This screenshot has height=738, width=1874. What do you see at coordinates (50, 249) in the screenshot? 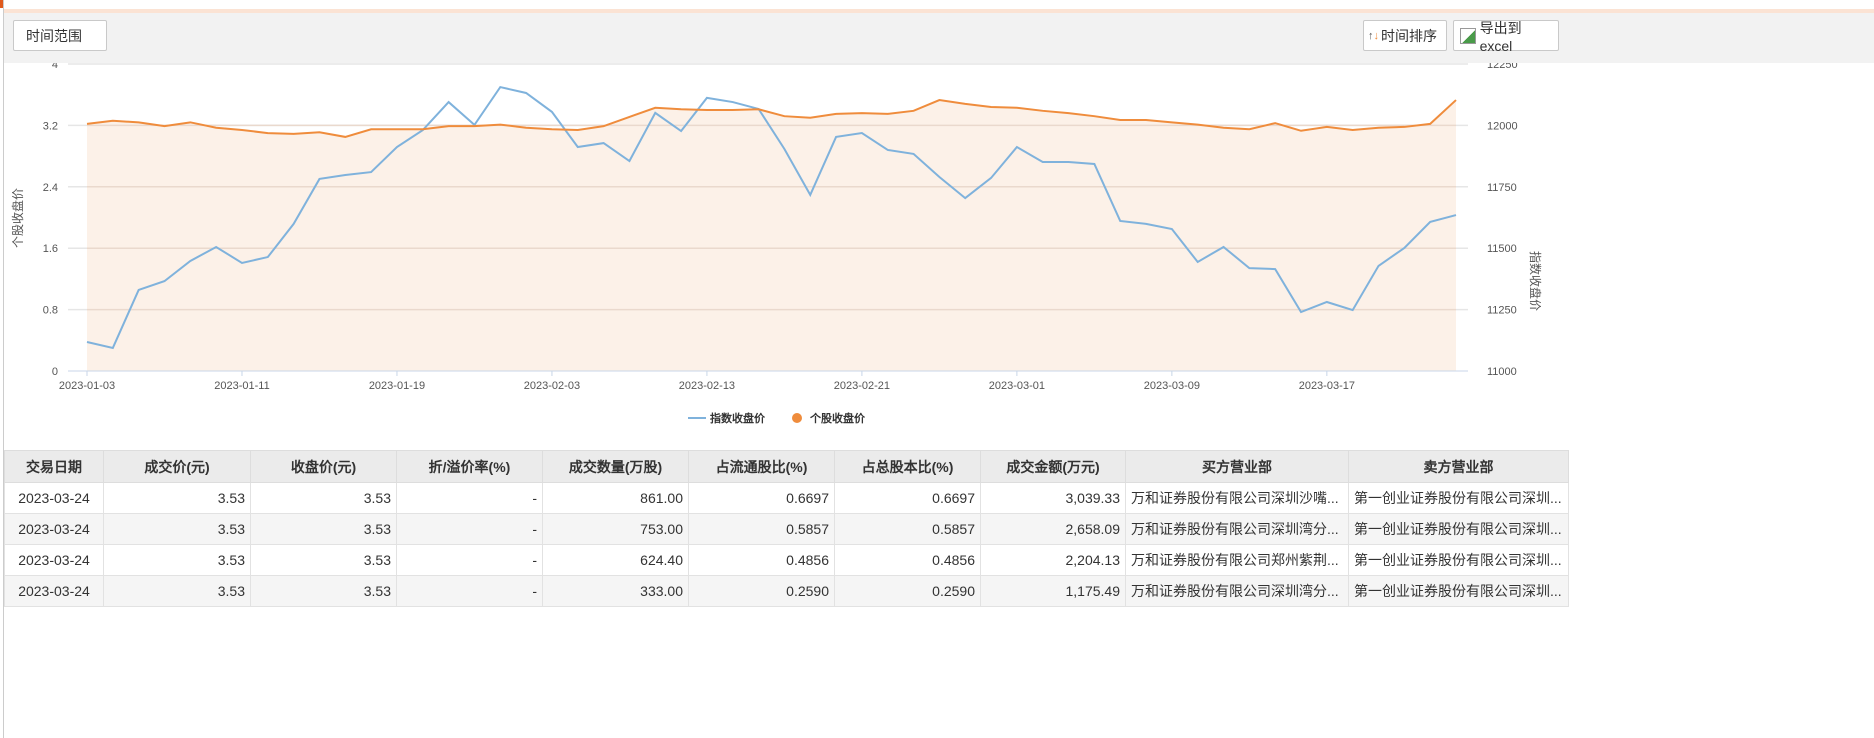
I see `left-axis-tick: 1.6` at bounding box center [50, 249].